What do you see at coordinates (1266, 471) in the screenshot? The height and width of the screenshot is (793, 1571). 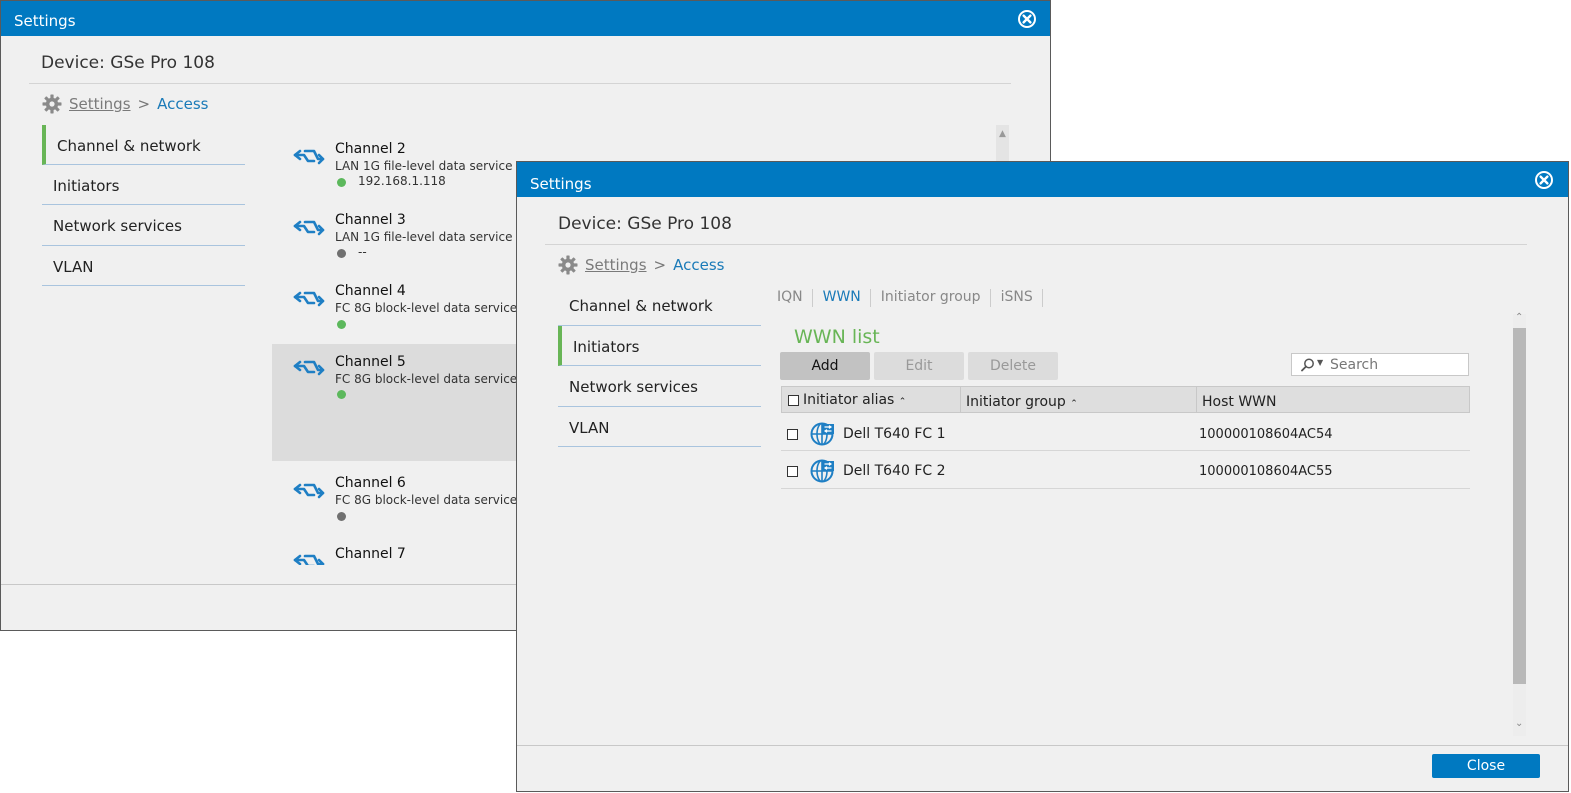 I see `cell-host-wwn: 100000108604AC55` at bounding box center [1266, 471].